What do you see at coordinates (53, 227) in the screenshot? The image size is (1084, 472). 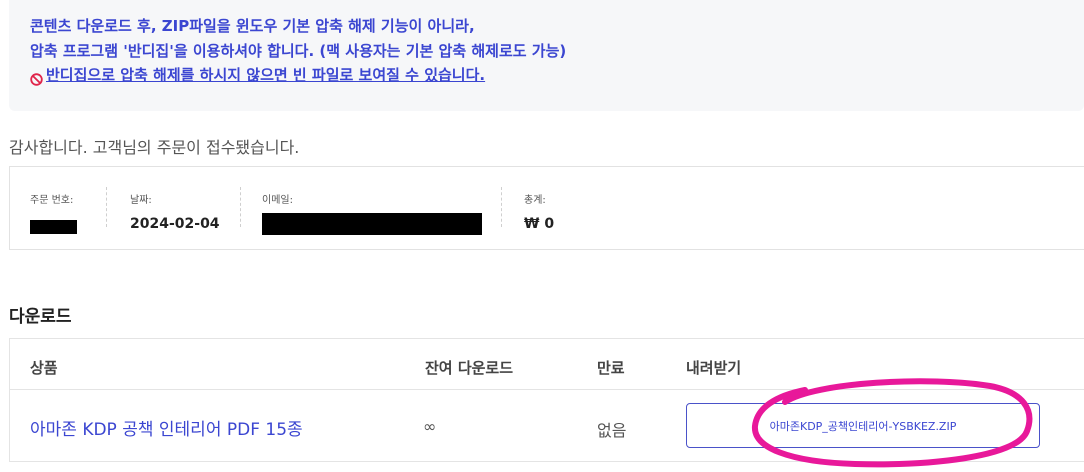 I see `order-number-redacted` at bounding box center [53, 227].